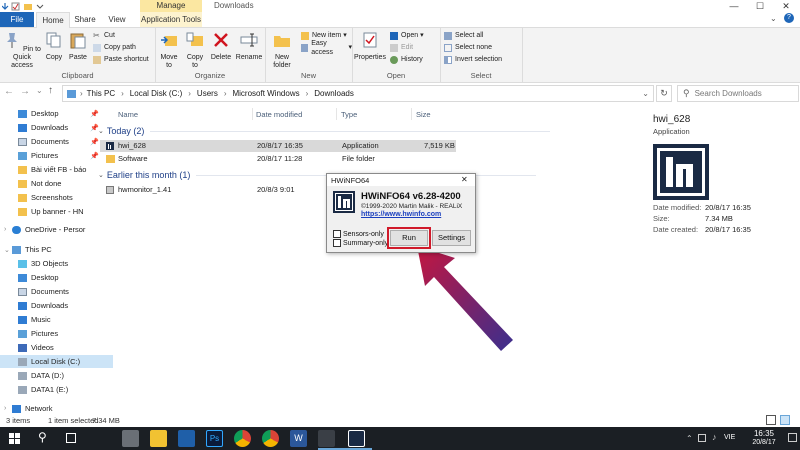  I want to click on paste-label: Paste, so click(78, 57).